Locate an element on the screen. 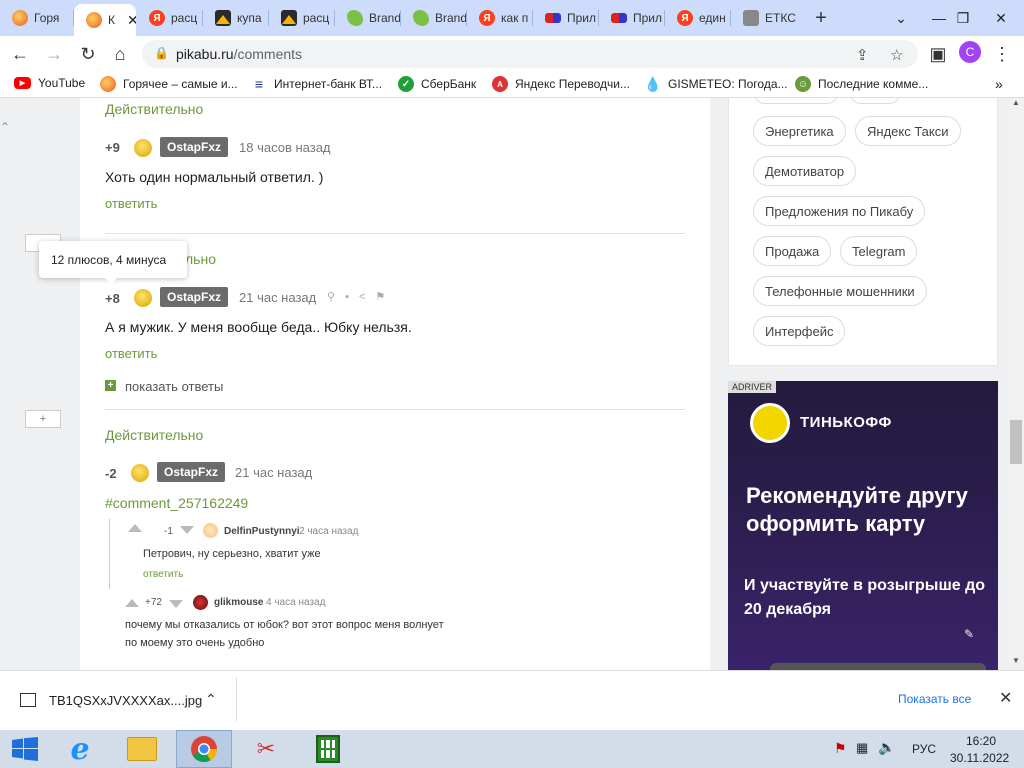  snipping-tool-icon: ✂ is located at coordinates (266, 749).